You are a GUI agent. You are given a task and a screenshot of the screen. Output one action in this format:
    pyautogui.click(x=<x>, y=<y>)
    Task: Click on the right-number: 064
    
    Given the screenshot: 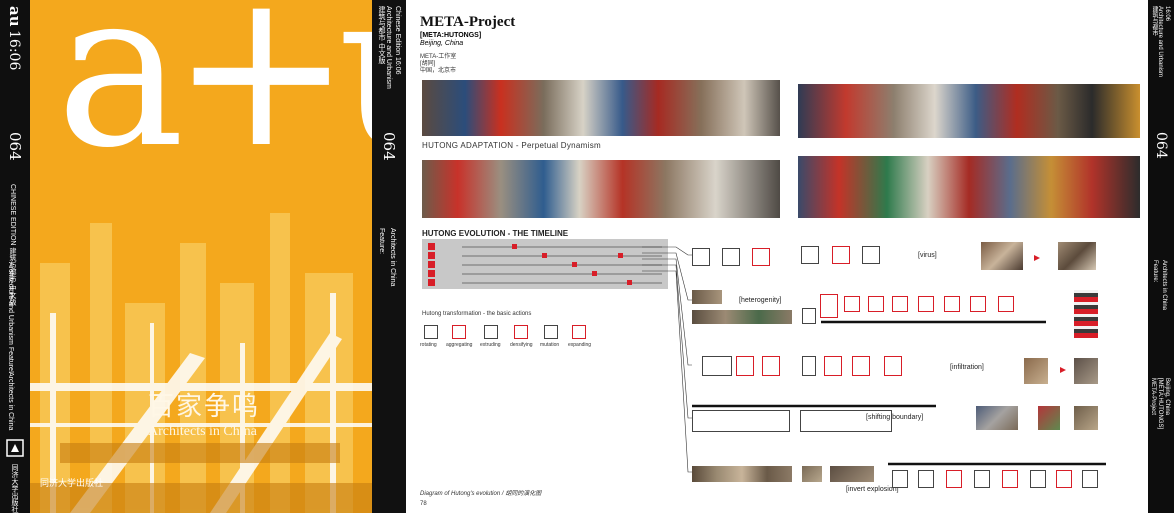 What is the action you would take?
    pyautogui.click(x=1161, y=145)
    